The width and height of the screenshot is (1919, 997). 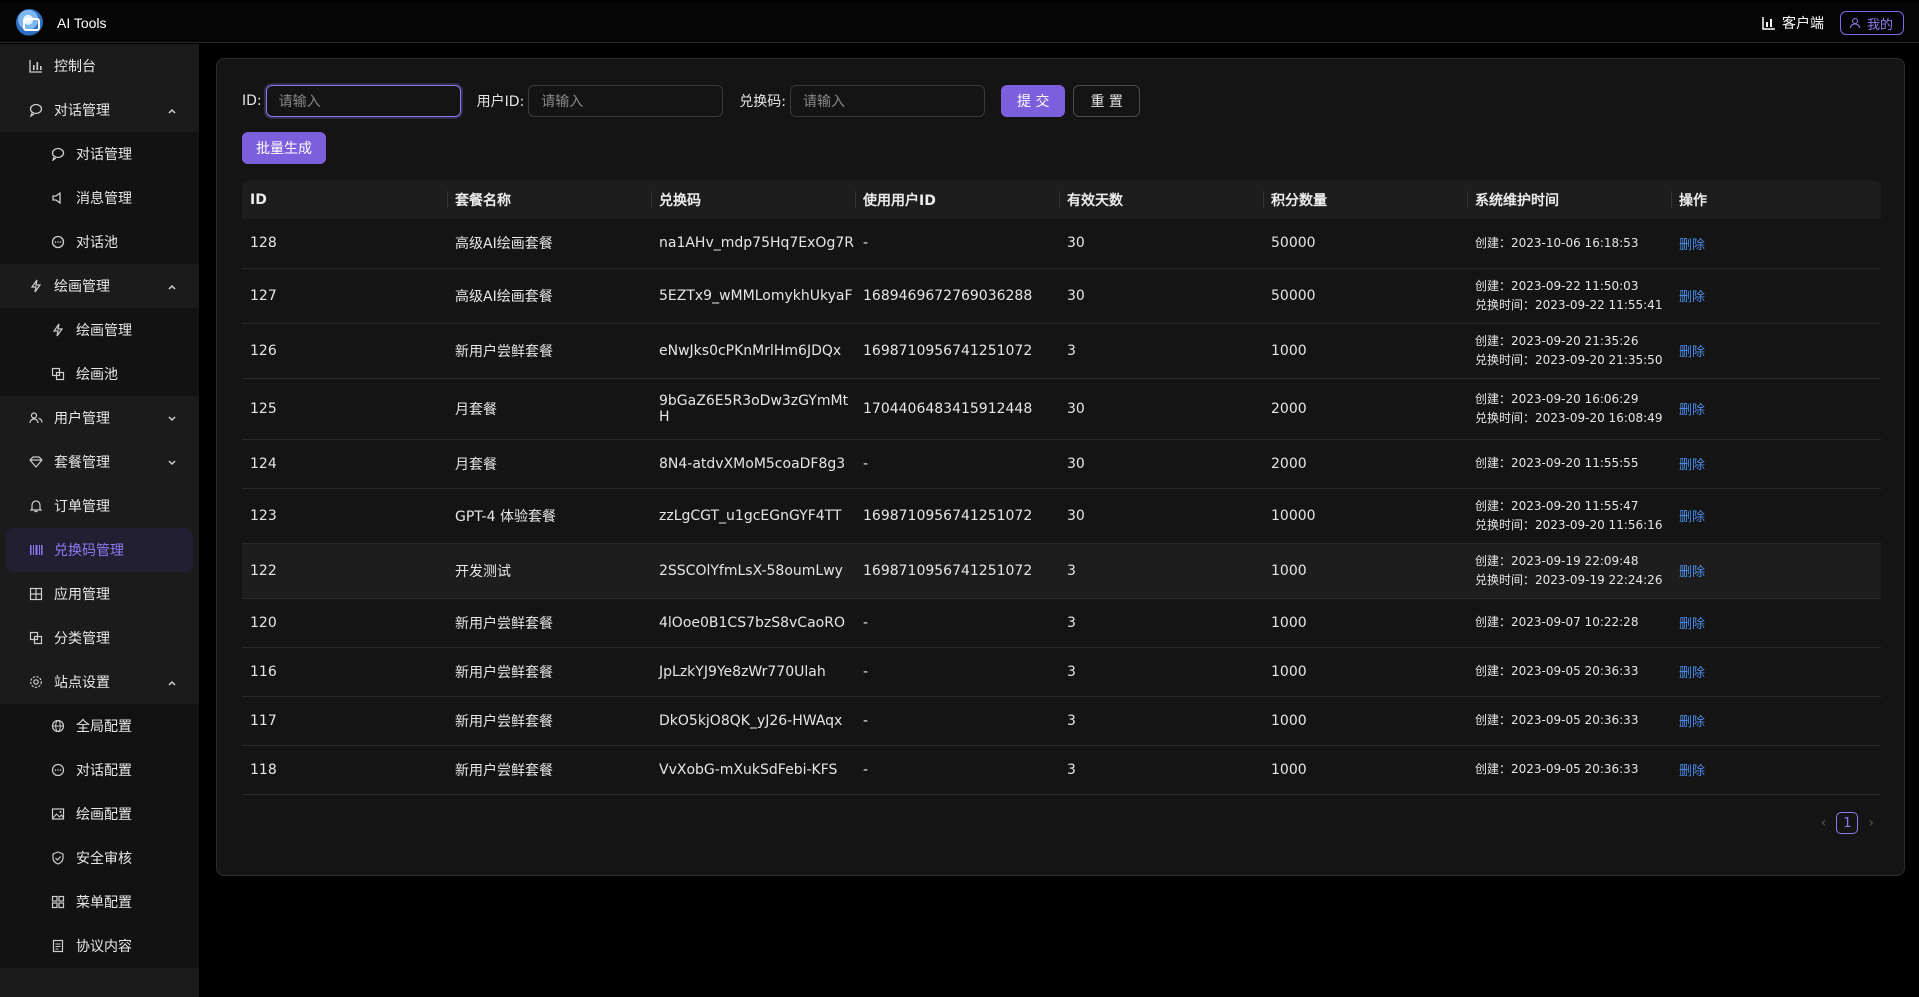 I want to click on sidebar-group-site-settings: 站点设置, so click(x=99, y=682).